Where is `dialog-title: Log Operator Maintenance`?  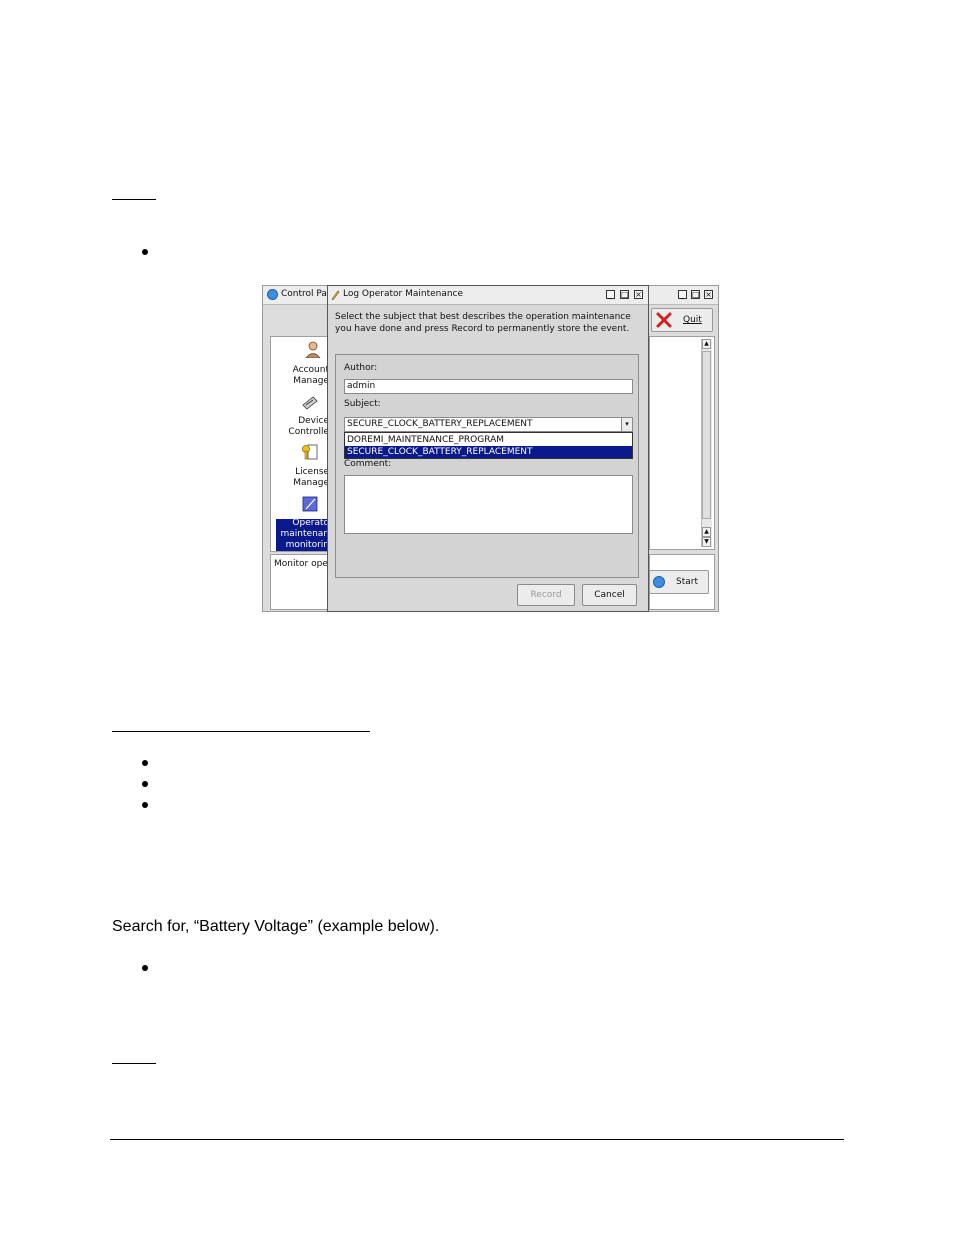
dialog-title: Log Operator Maintenance is located at coordinates (403, 294).